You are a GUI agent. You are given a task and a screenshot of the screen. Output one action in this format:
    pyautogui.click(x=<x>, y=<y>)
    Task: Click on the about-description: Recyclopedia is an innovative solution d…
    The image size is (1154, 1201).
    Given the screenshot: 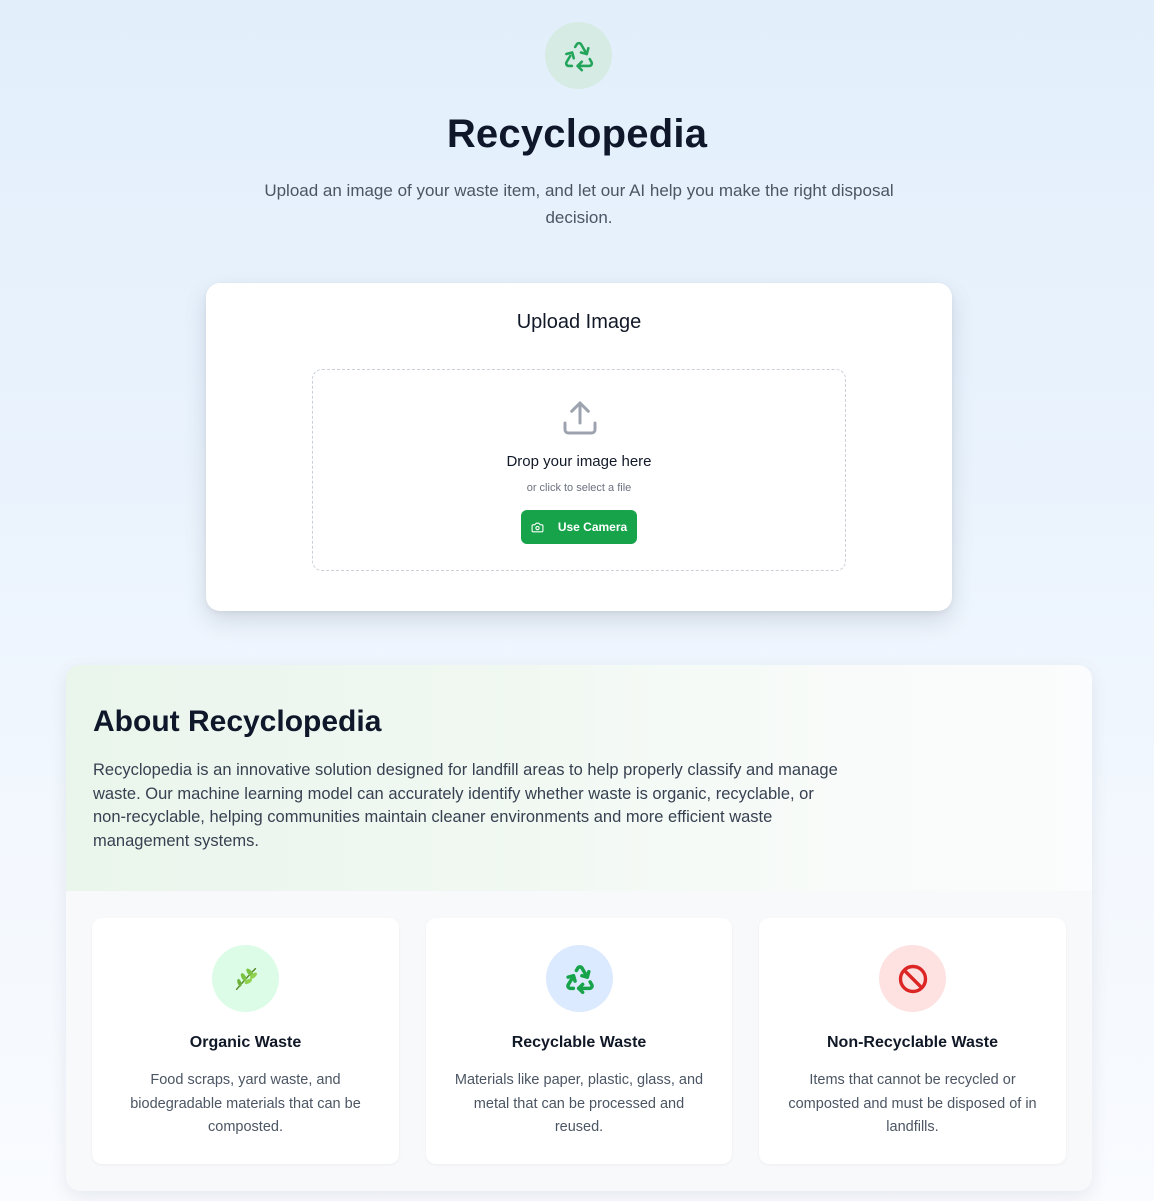 What is the action you would take?
    pyautogui.click(x=465, y=805)
    